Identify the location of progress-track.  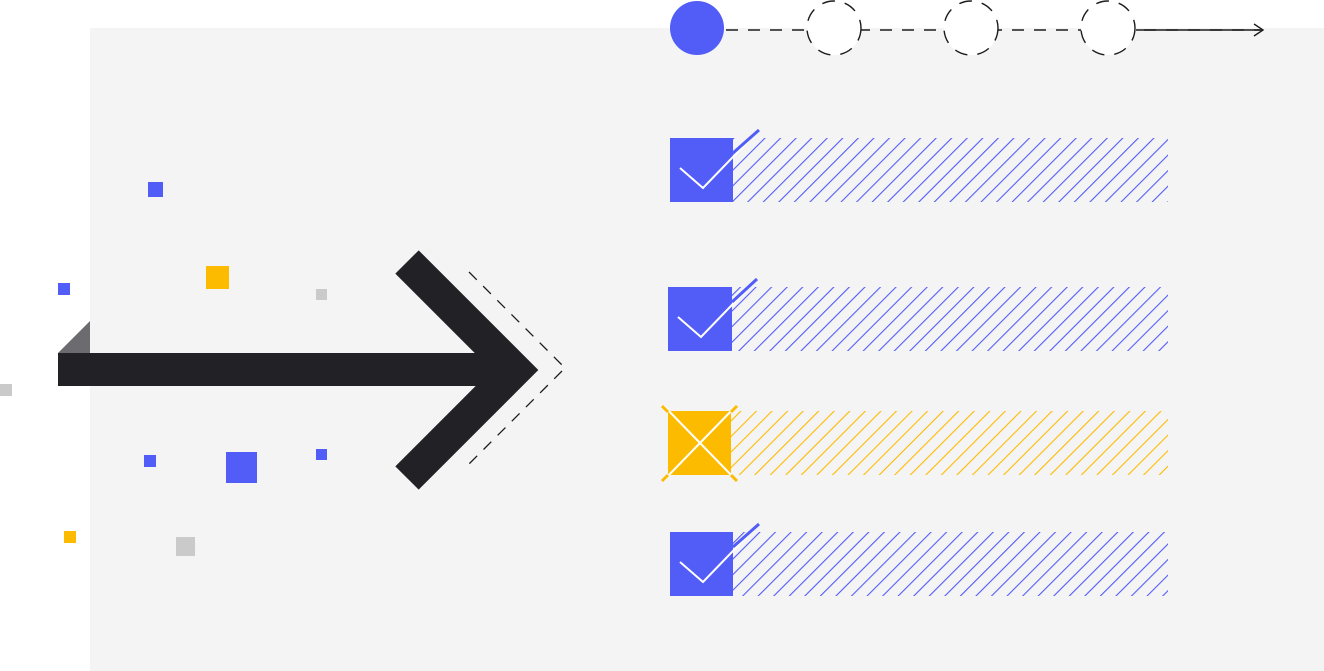
(967, 28).